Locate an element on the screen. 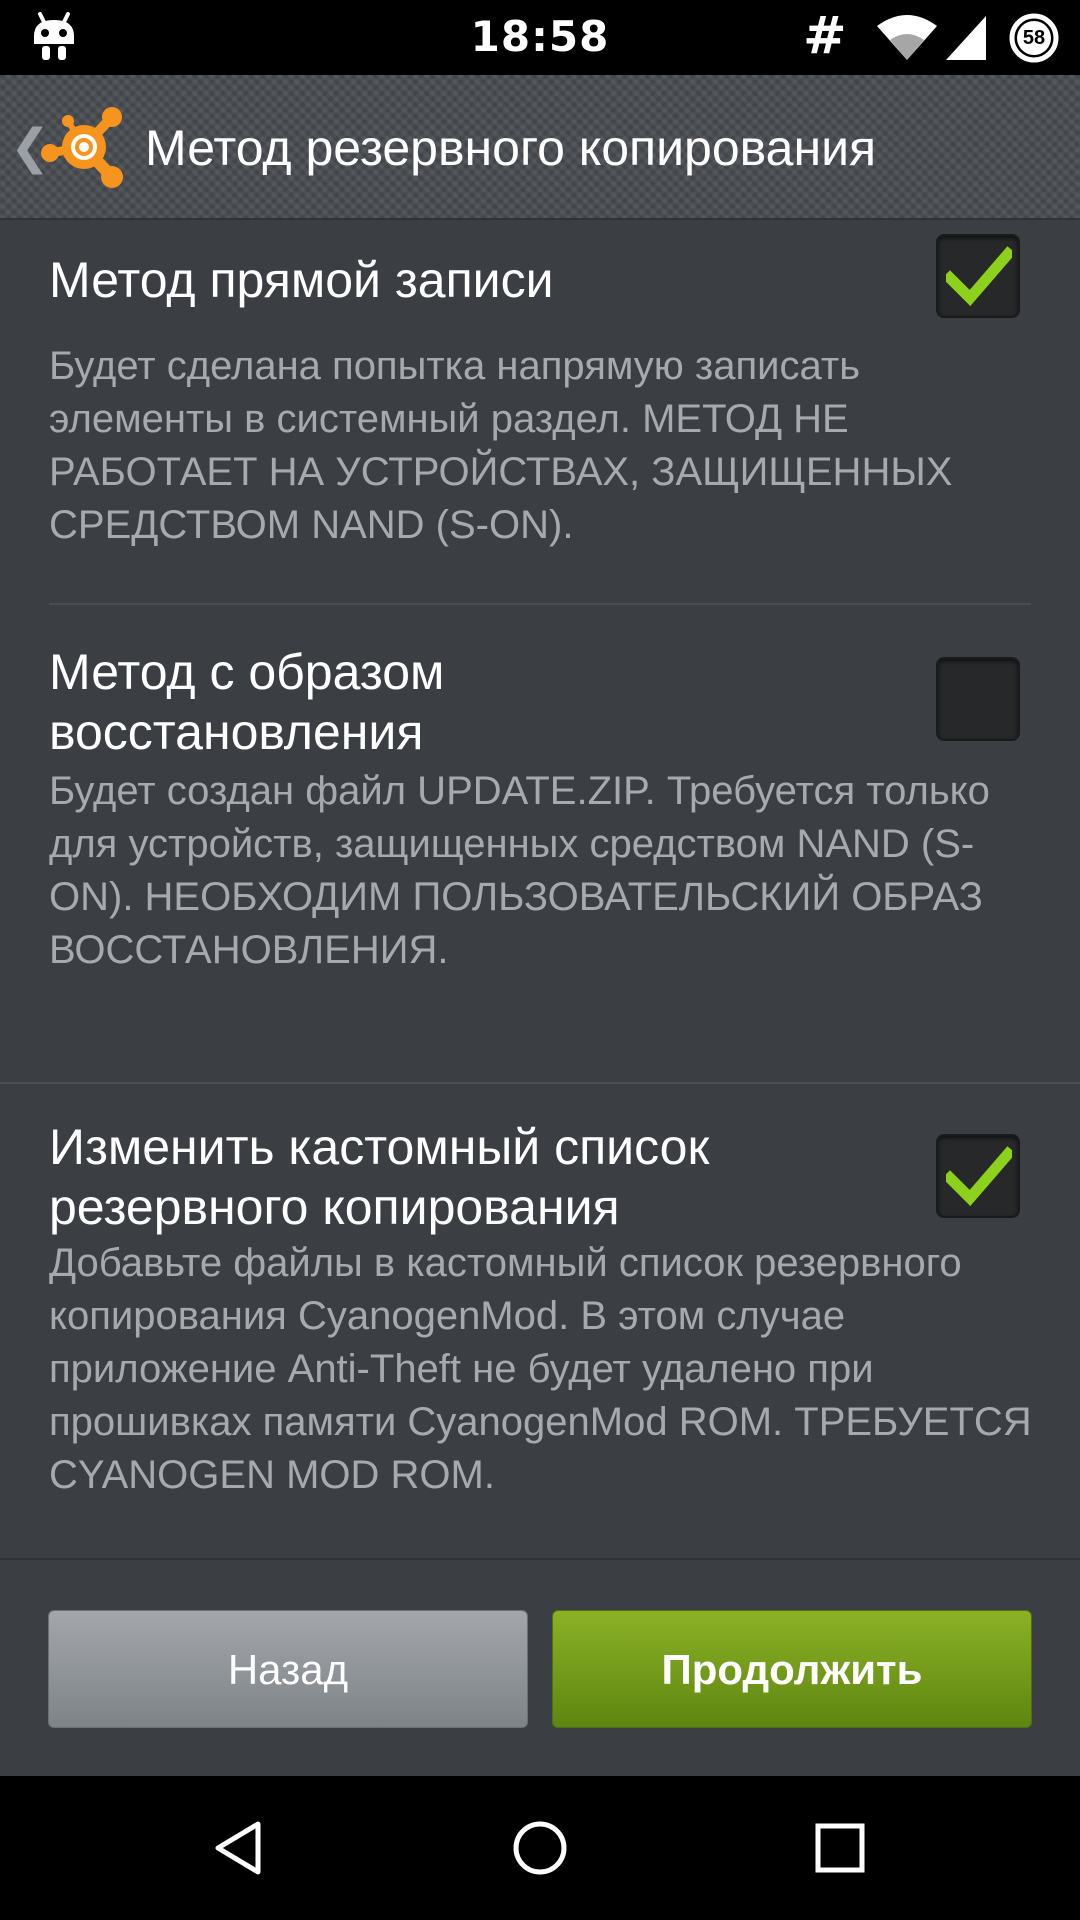  wifi-icon is located at coordinates (907, 37).